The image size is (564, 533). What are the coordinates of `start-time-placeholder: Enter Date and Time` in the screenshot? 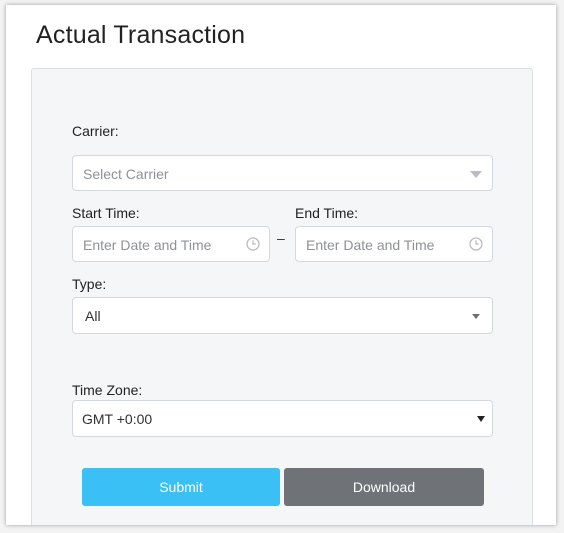 It's located at (147, 245).